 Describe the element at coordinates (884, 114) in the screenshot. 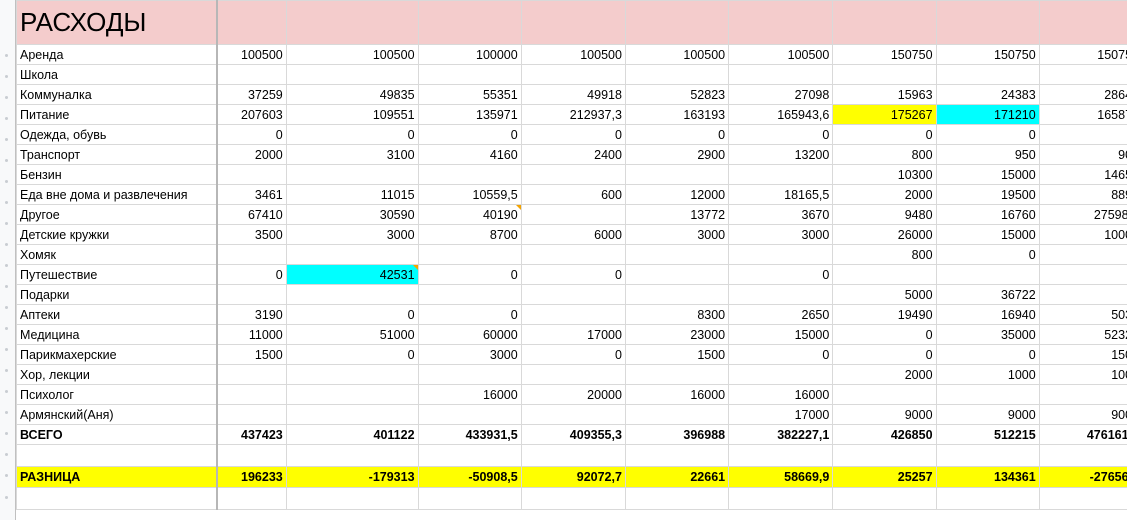

I see `value-cell: 175267` at that location.